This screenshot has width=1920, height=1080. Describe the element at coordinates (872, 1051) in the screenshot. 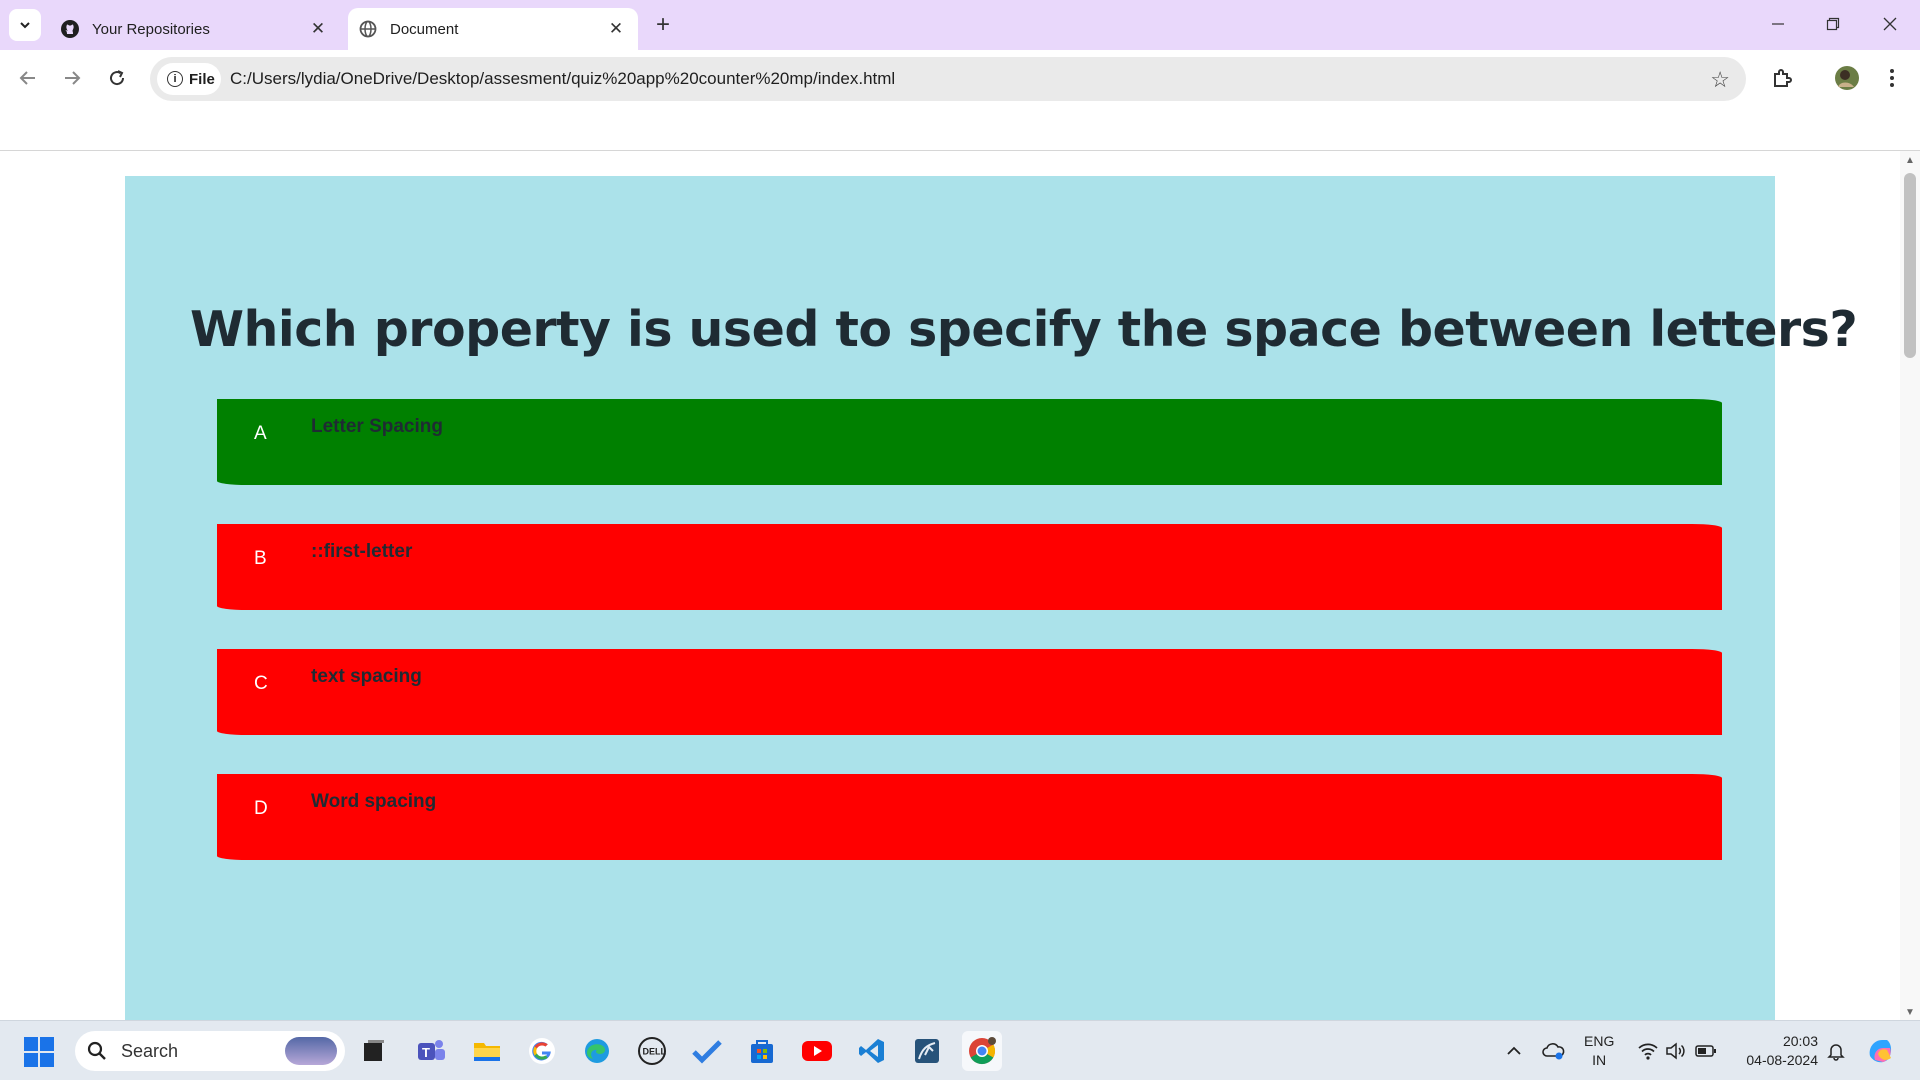

I see `vscode-icon` at that location.